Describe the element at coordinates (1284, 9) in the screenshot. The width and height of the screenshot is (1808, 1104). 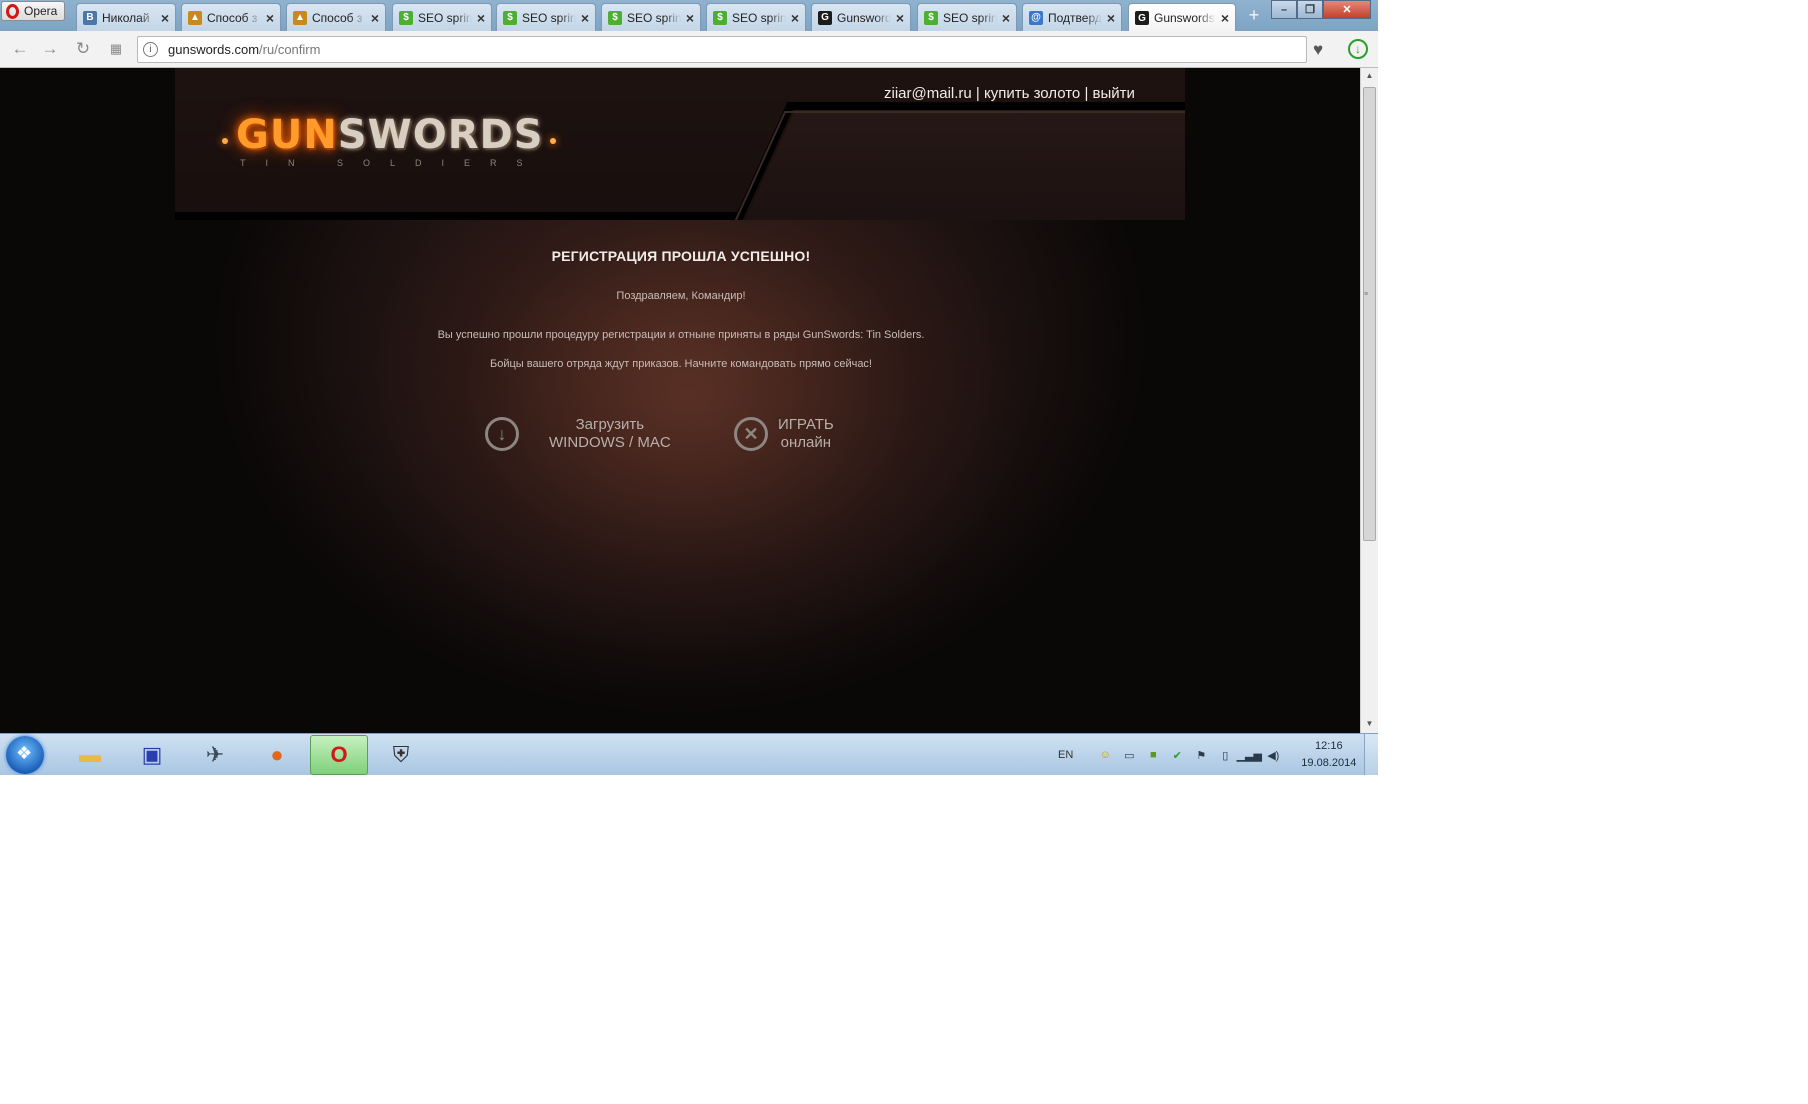
I see `minimize-button: –` at that location.